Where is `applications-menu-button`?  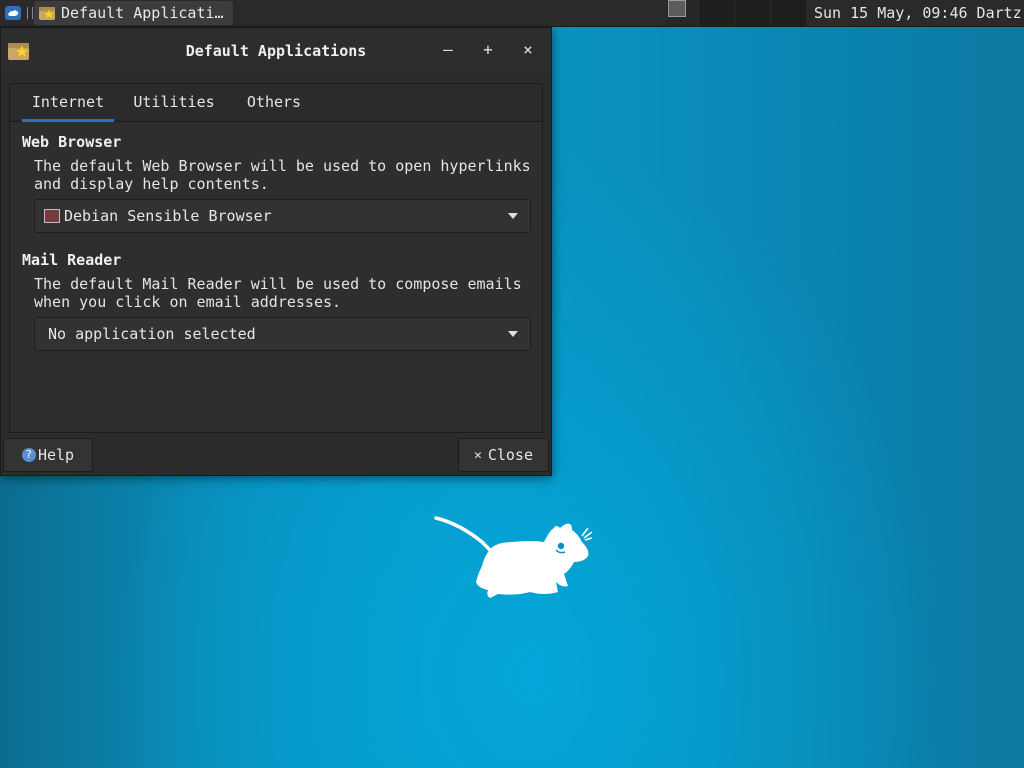 applications-menu-button is located at coordinates (13, 13).